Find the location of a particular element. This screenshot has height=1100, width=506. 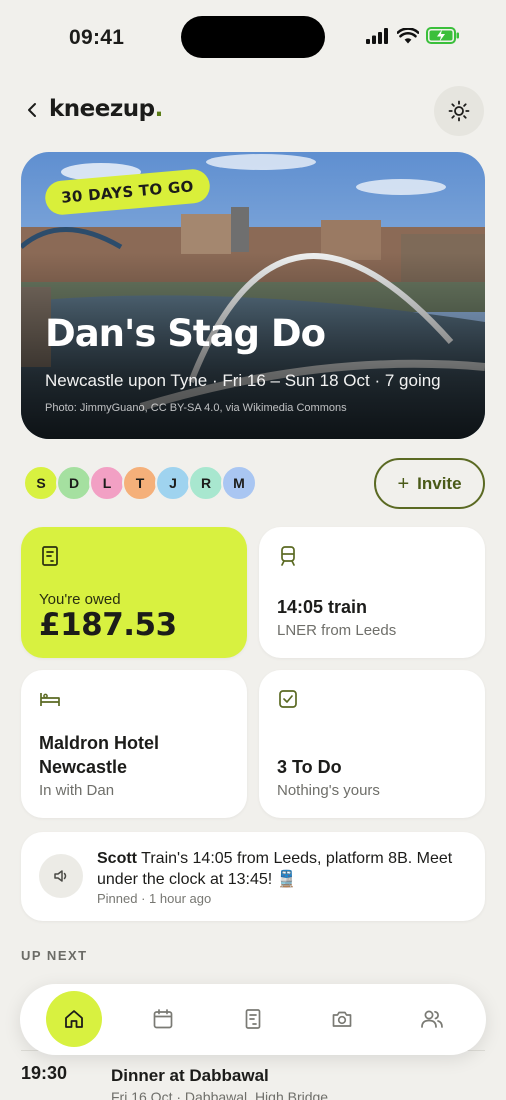

up-next-heading: UP NEXT is located at coordinates (54, 955).